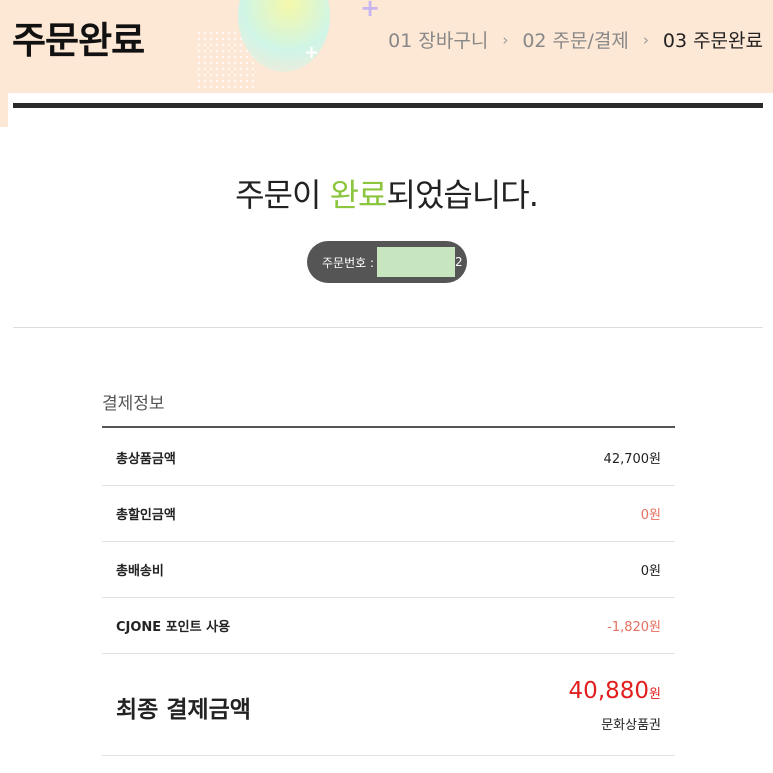 This screenshot has width=773, height=773. Describe the element at coordinates (386, 46) in the screenshot. I see `page-header: + + 주문완료 01 장바구니 › 02 주문/결제 › 03 주문완료` at that location.